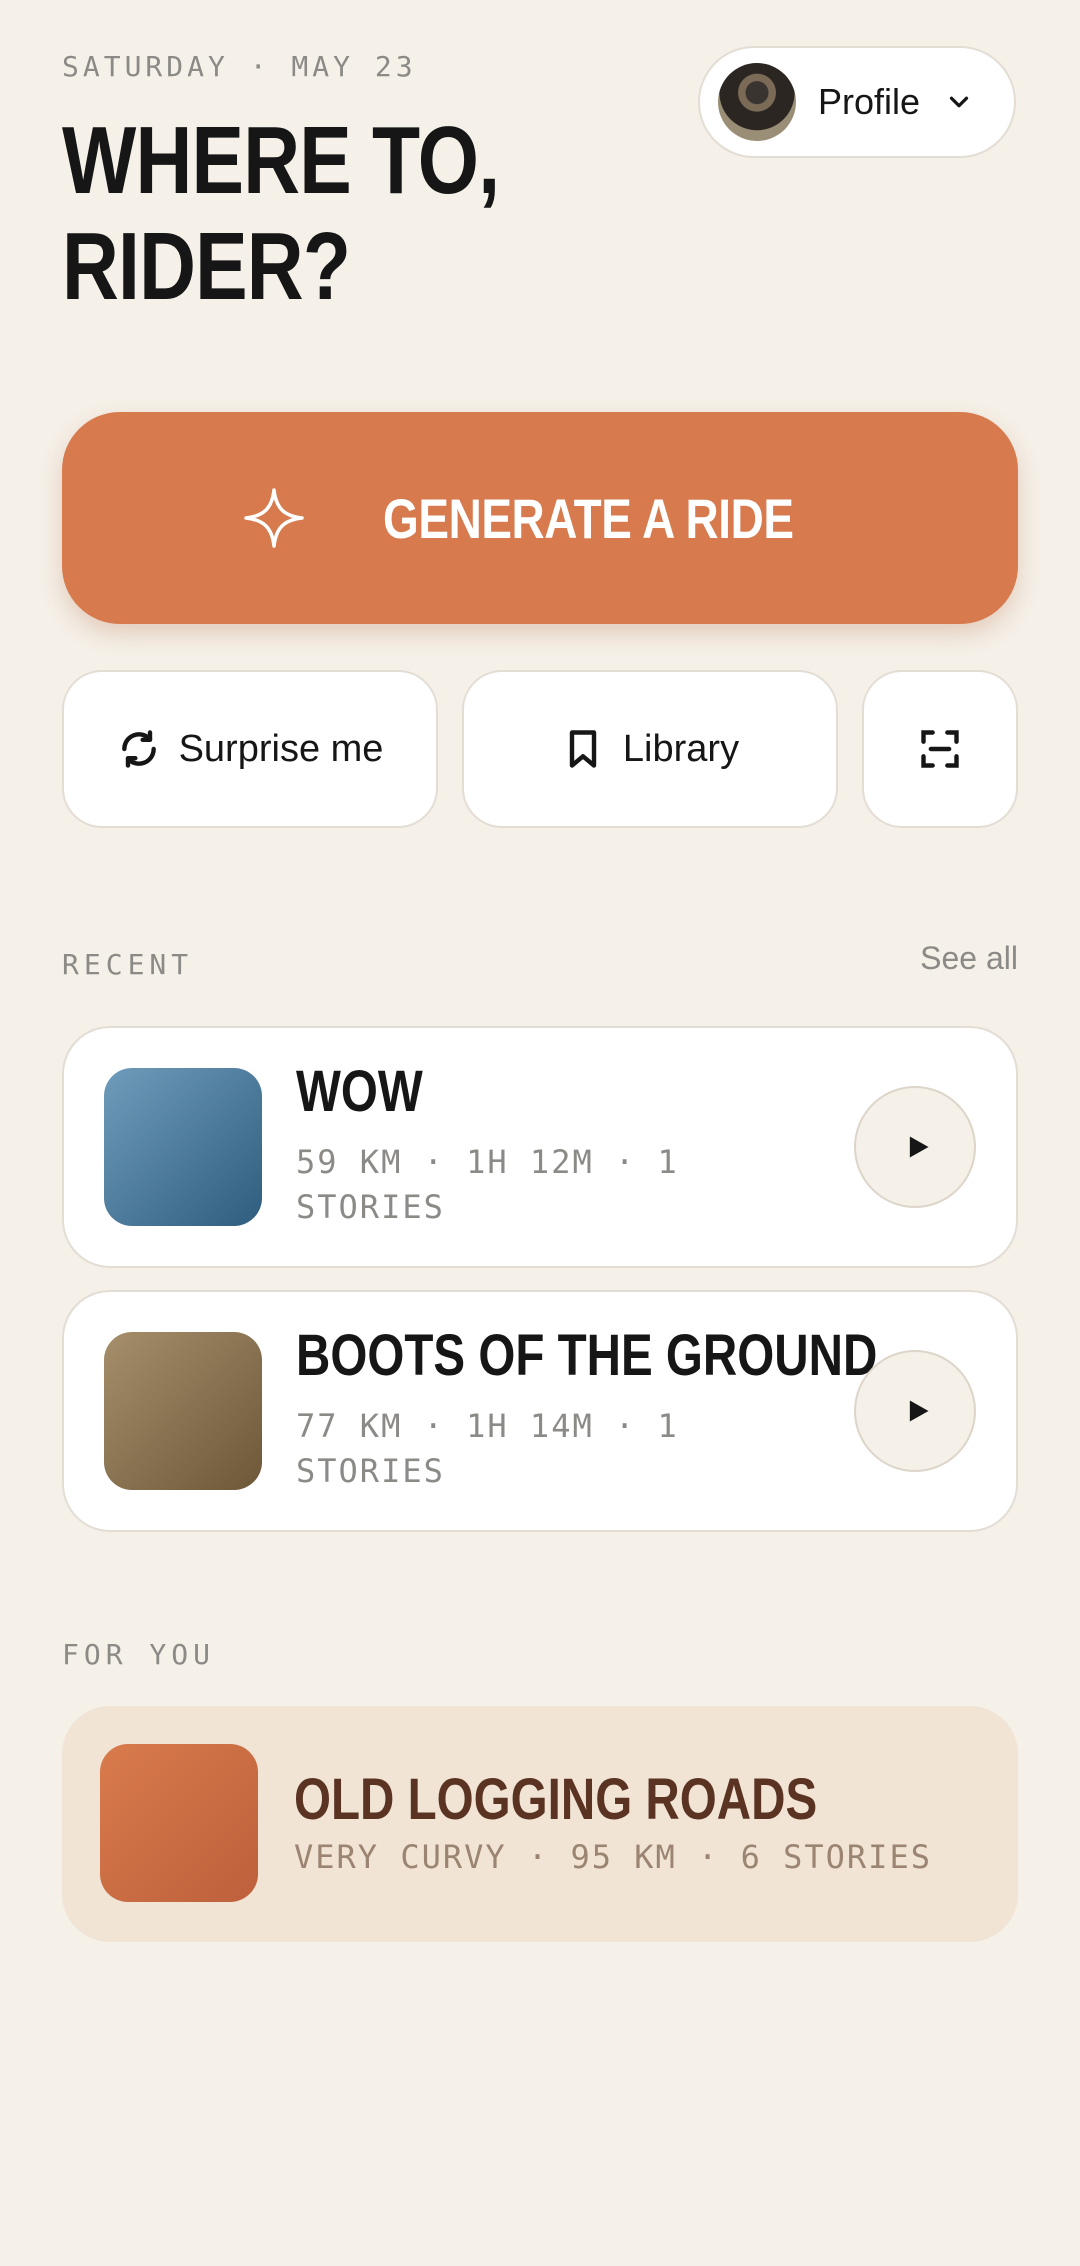 This screenshot has height=2266, width=1080. I want to click on page-title: WHERE TO, RIDER?, so click(328, 214).